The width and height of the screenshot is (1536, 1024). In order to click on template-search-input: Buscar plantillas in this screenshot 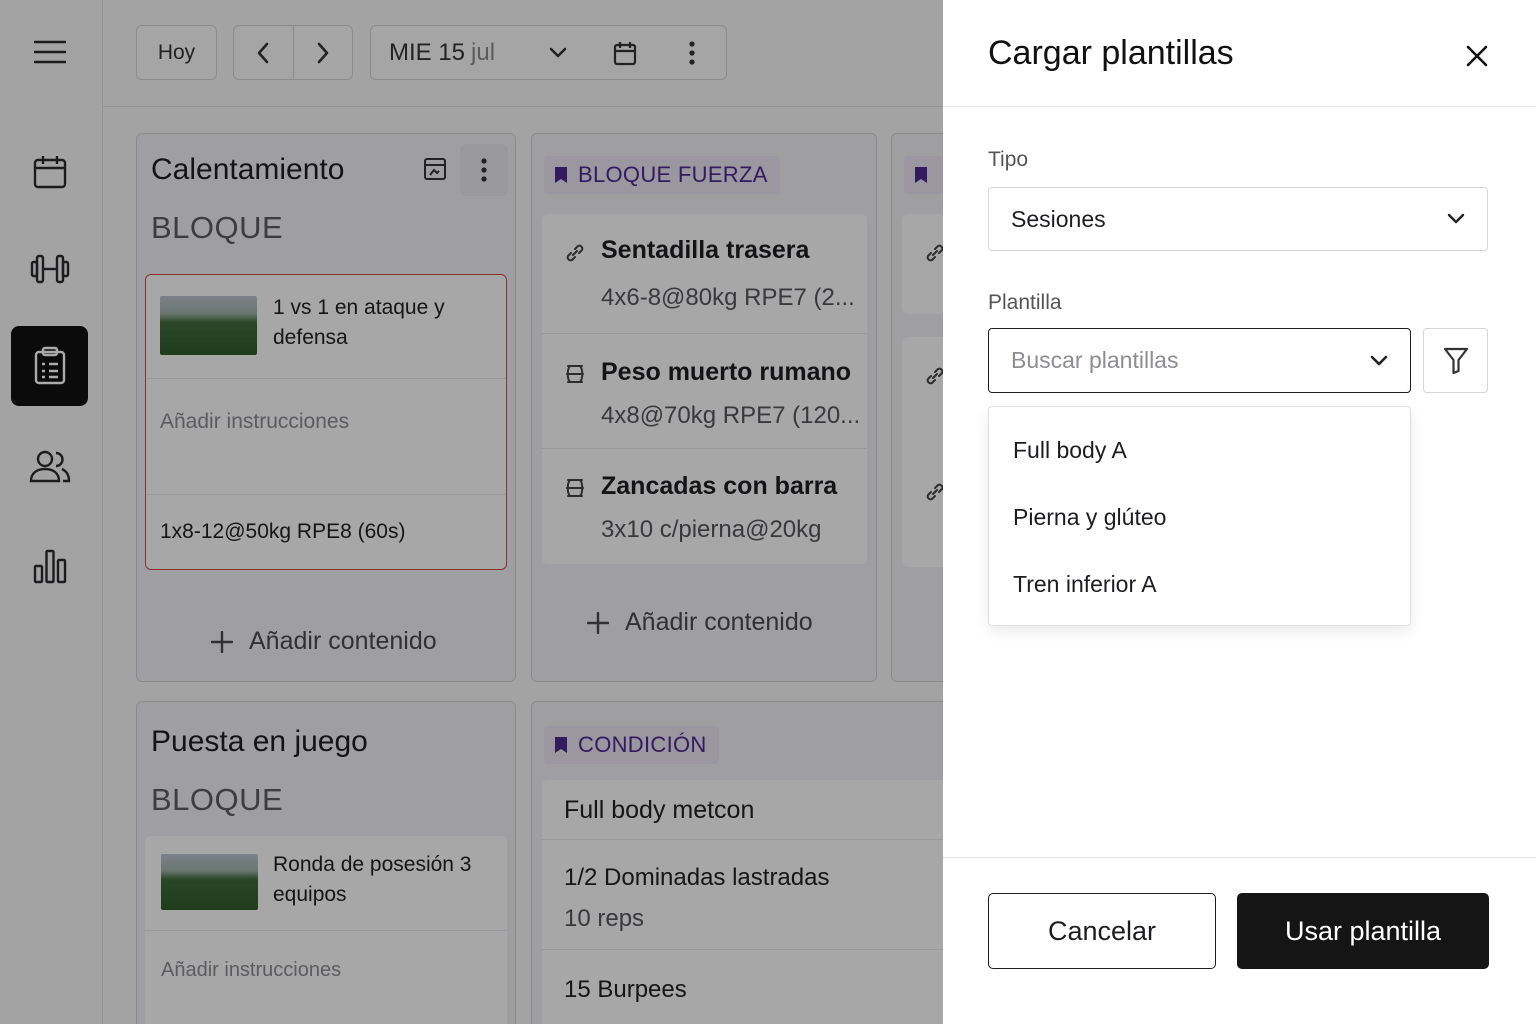, I will do `click(1199, 360)`.